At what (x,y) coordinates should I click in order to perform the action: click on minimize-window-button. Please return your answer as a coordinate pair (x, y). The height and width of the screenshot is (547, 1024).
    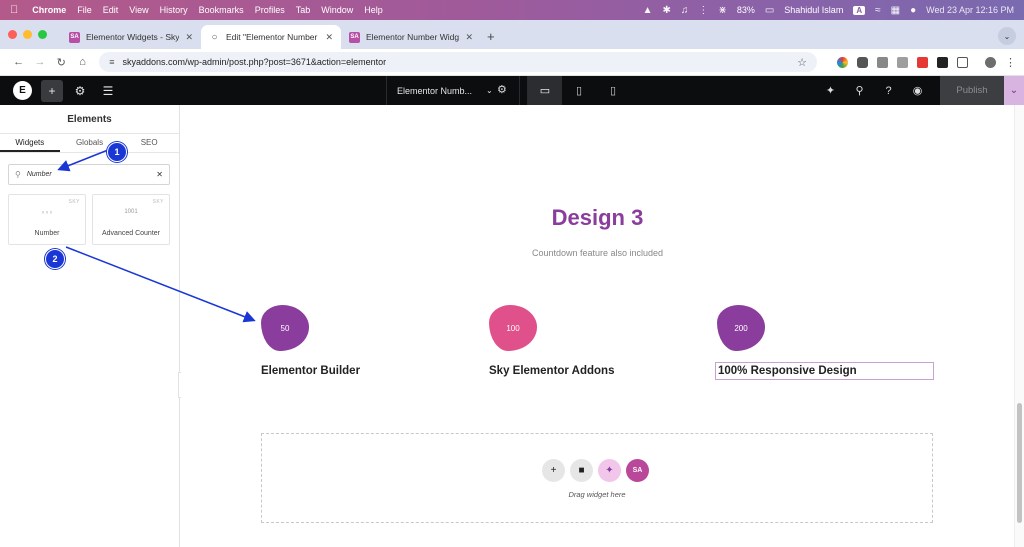
    Looking at the image, I should click on (27, 34).